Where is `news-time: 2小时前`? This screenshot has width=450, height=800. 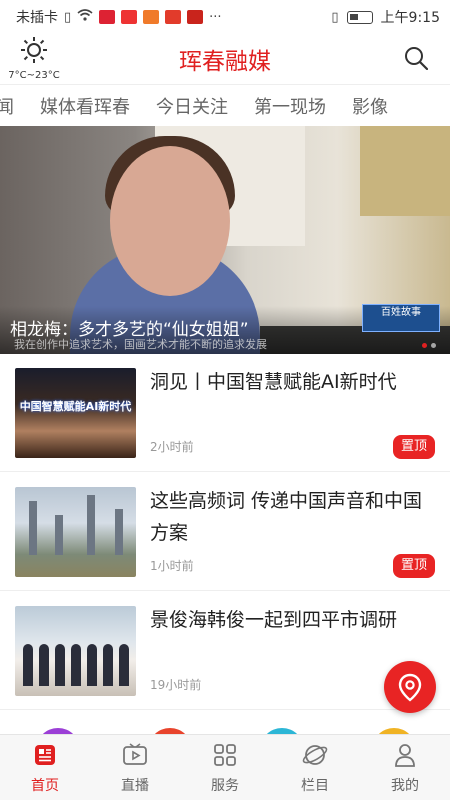
news-time: 2小时前 is located at coordinates (172, 447).